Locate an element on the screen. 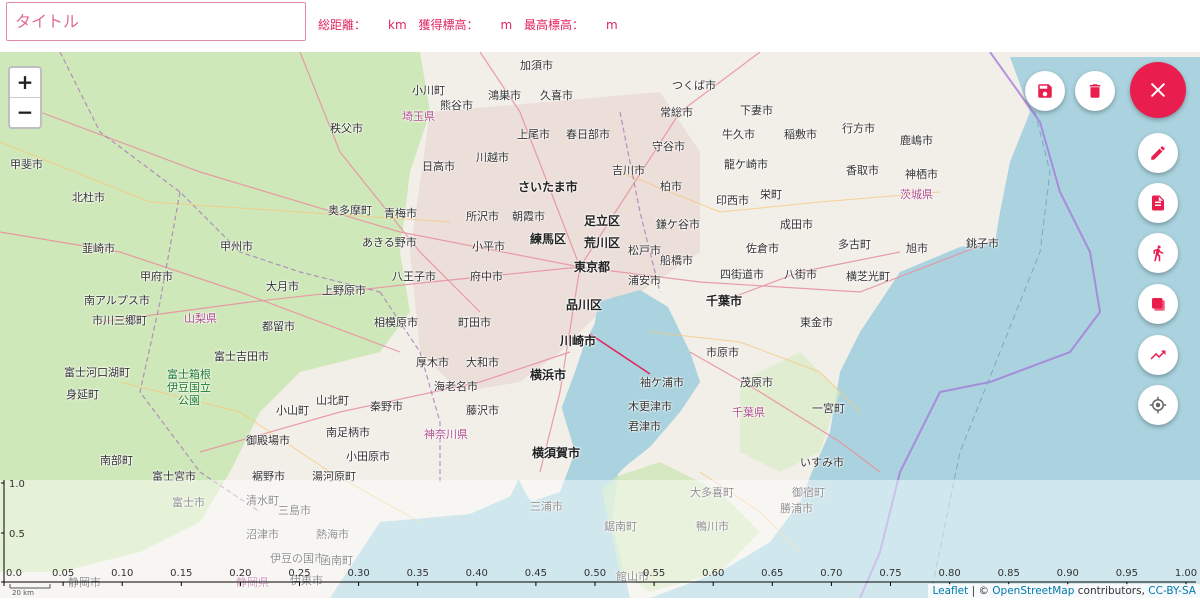  elevation-x-tick: 0.0 is located at coordinates (14, 573).